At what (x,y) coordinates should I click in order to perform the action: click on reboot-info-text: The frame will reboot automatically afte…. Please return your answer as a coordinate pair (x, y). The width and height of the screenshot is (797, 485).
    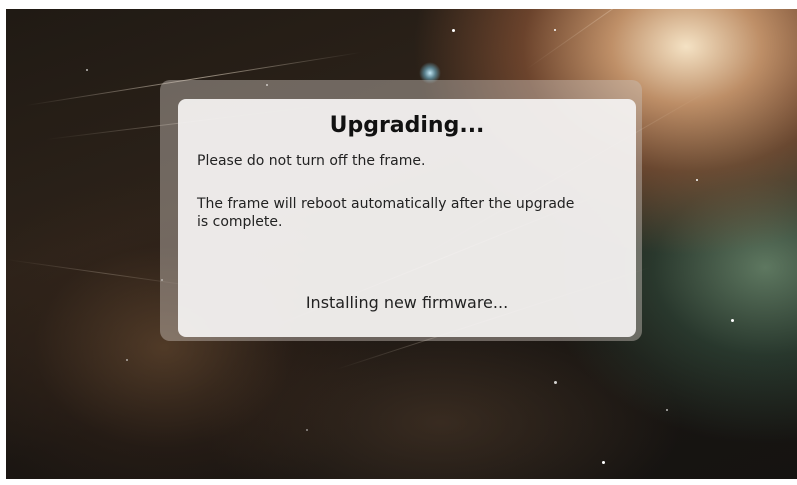
    Looking at the image, I should click on (386, 213).